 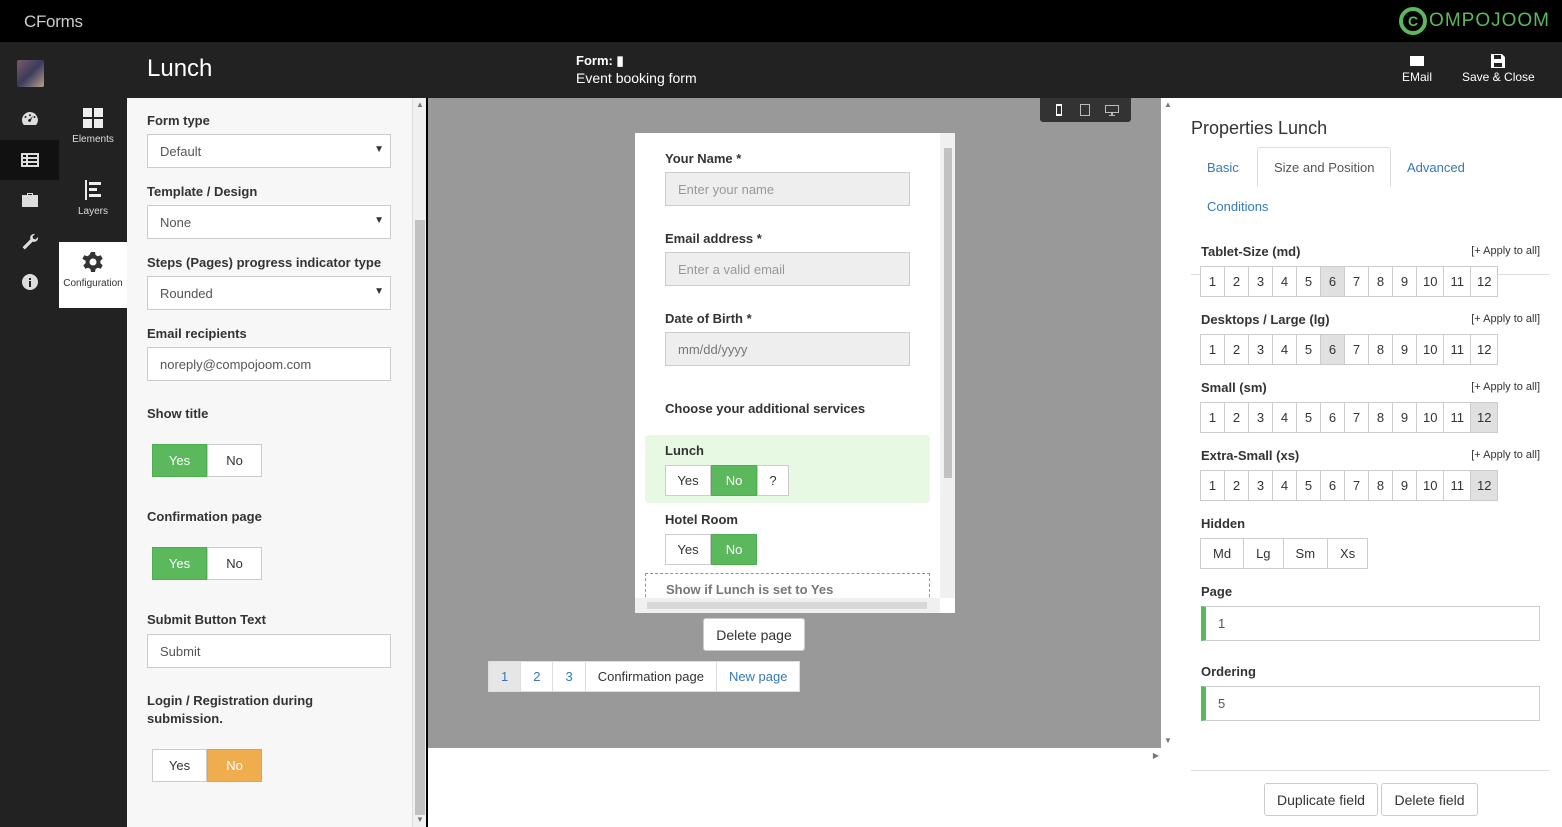 What do you see at coordinates (179, 563) in the screenshot?
I see `confirmation-yes: Yes` at bounding box center [179, 563].